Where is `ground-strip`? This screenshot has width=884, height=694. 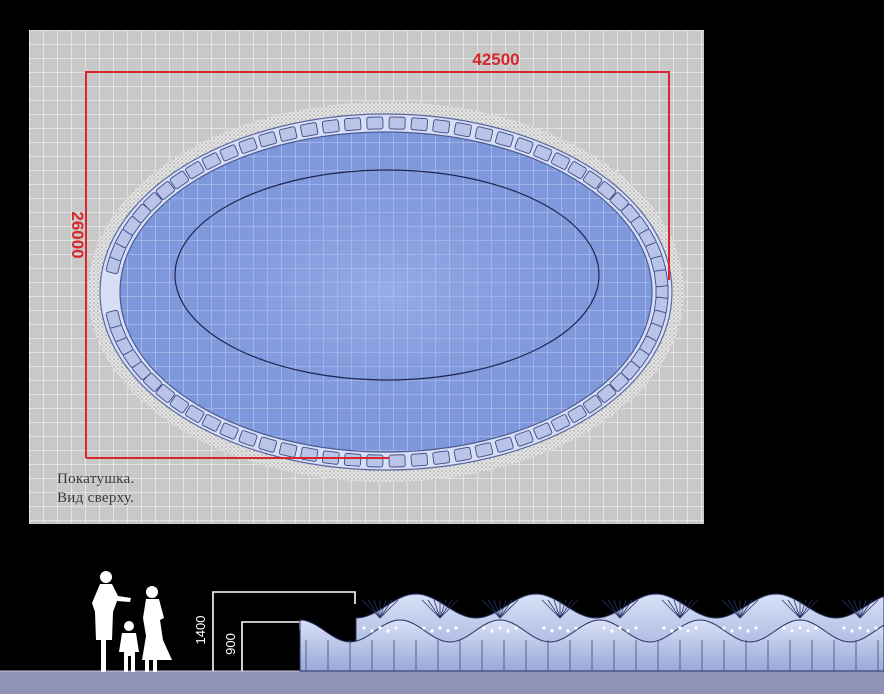 ground-strip is located at coordinates (442, 682).